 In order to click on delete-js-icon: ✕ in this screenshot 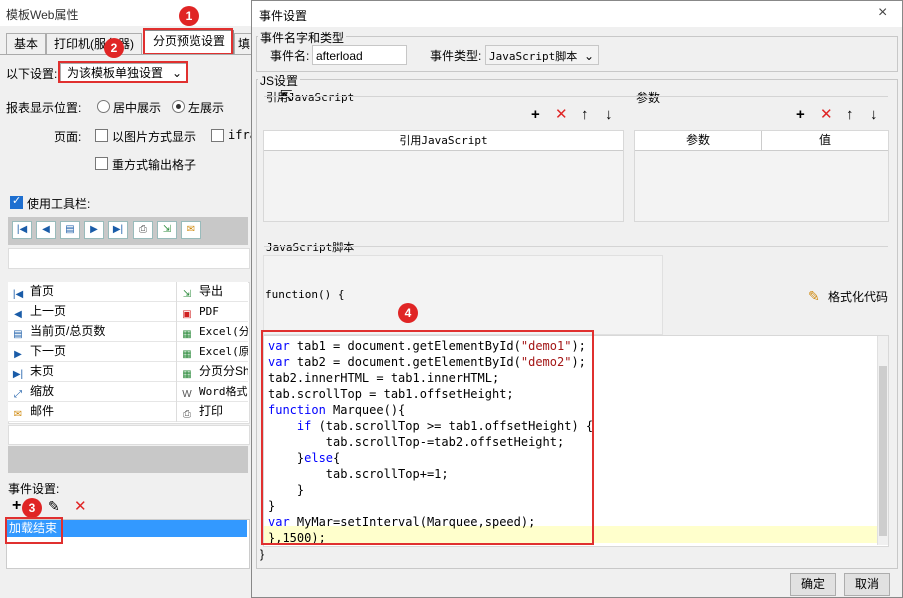, I will do `click(561, 115)`.